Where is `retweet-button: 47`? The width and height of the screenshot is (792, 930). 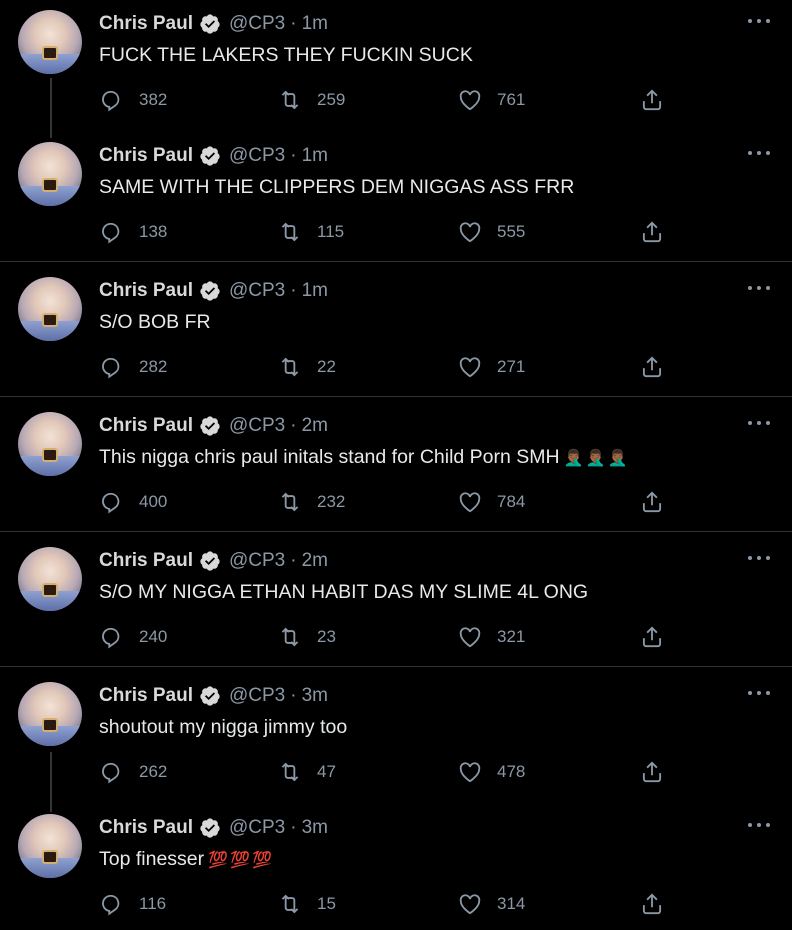
retweet-button: 47 is located at coordinates (306, 772).